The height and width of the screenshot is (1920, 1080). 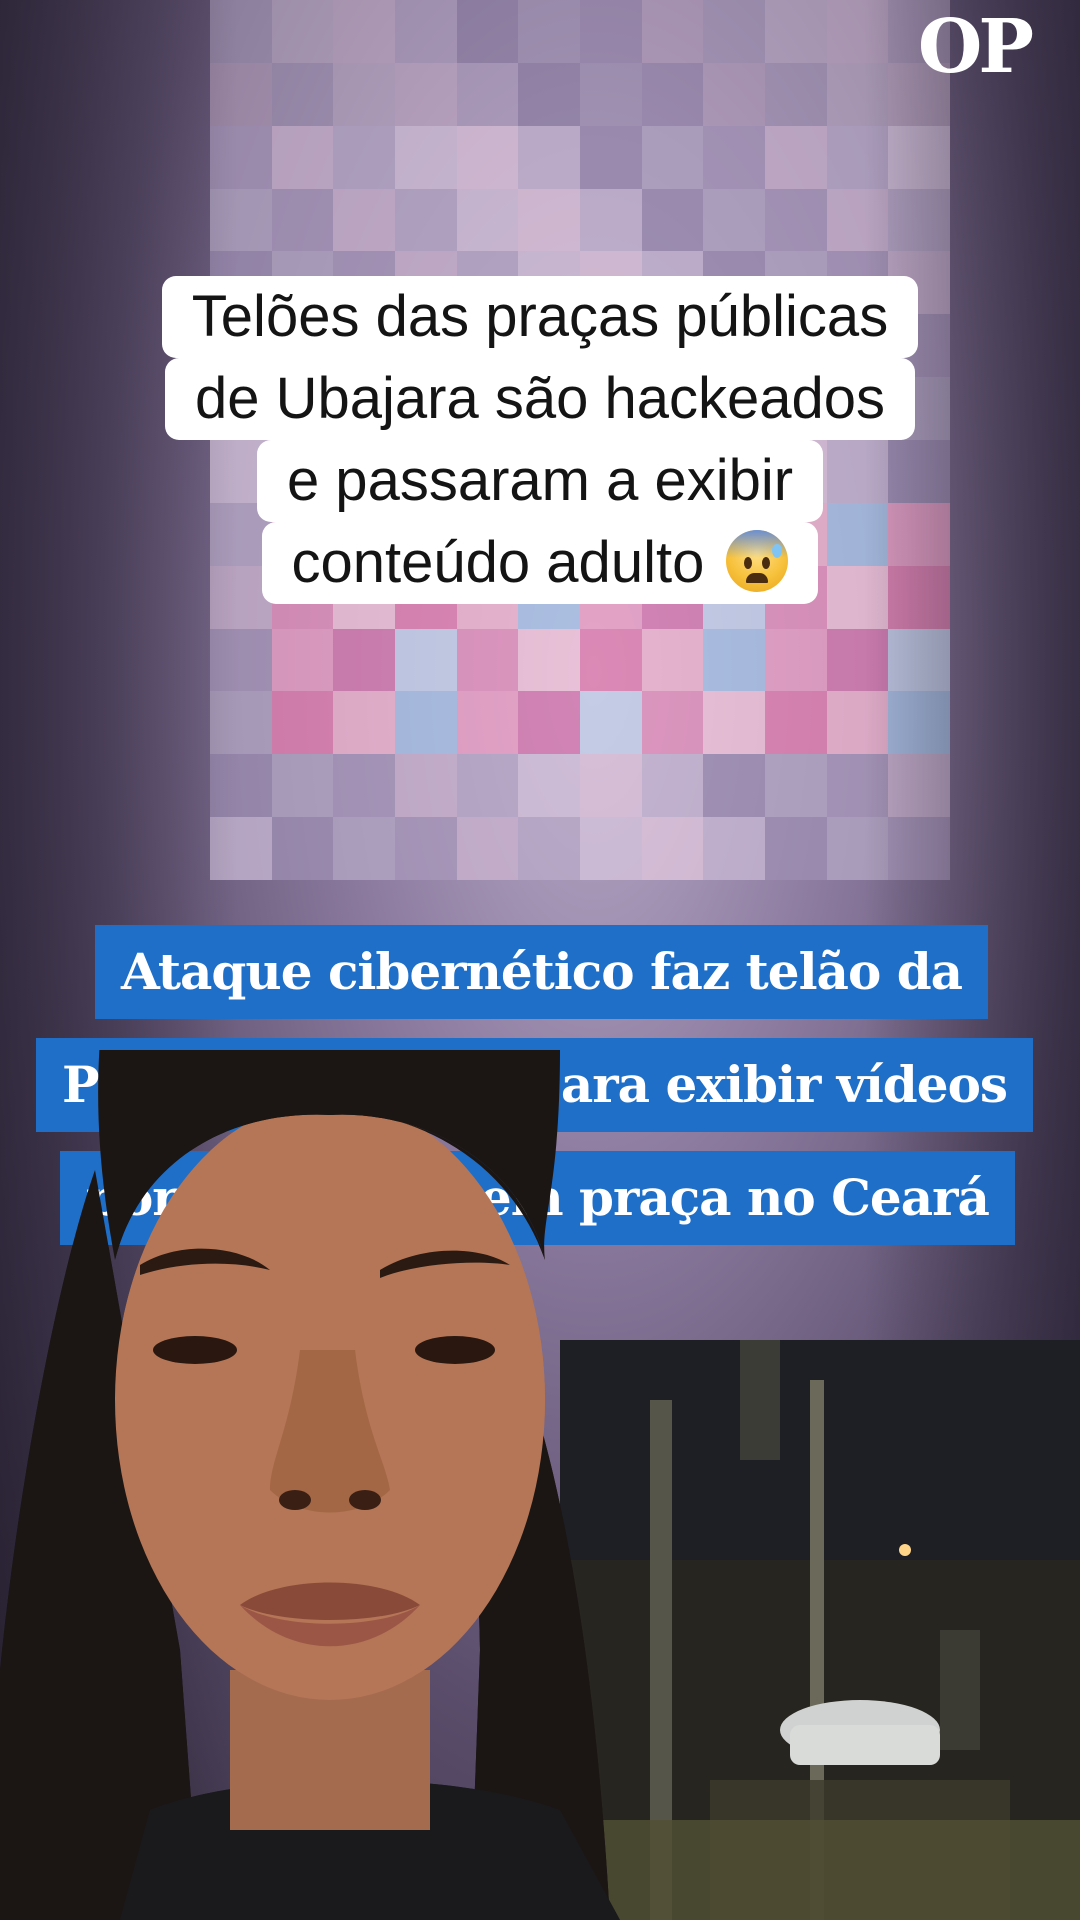 I want to click on anxious-face-emoji-icon, so click(x=757, y=561).